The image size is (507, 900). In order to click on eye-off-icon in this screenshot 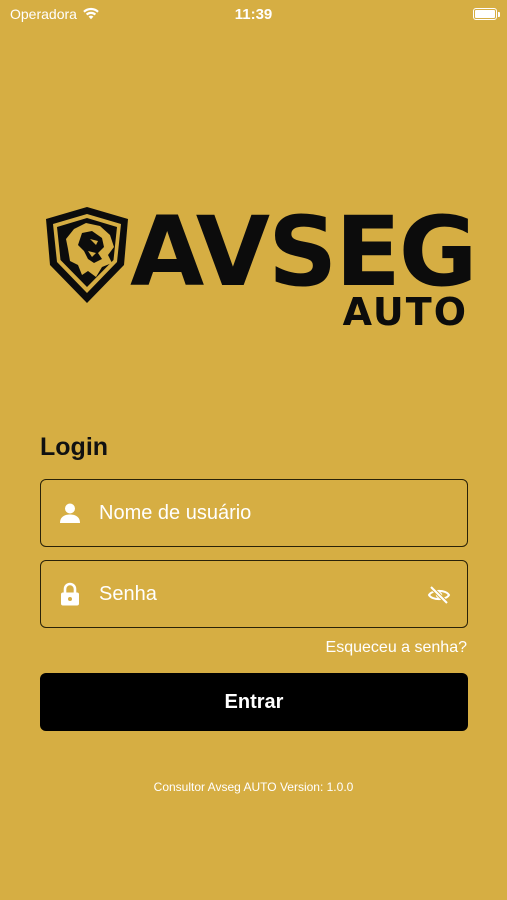, I will do `click(439, 595)`.